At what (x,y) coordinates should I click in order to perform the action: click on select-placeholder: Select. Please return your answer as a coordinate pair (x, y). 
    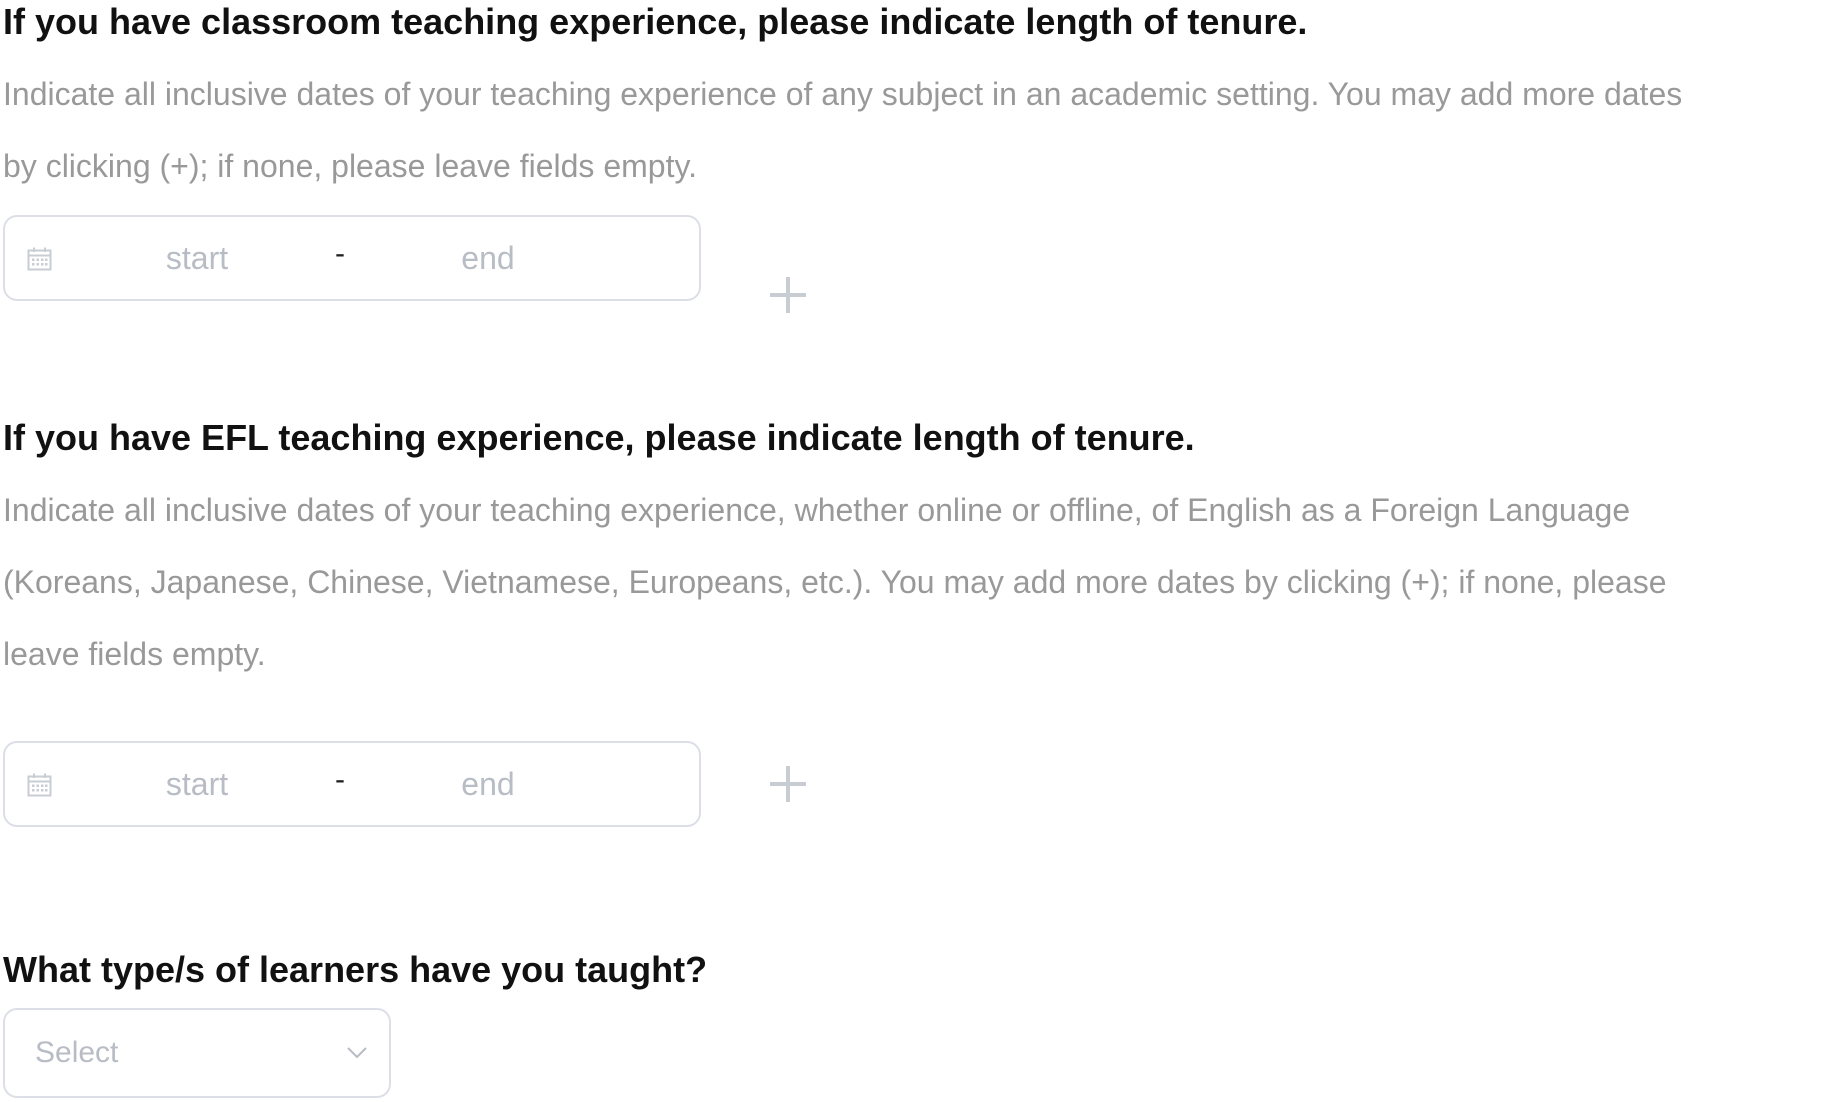
    Looking at the image, I should click on (77, 1052).